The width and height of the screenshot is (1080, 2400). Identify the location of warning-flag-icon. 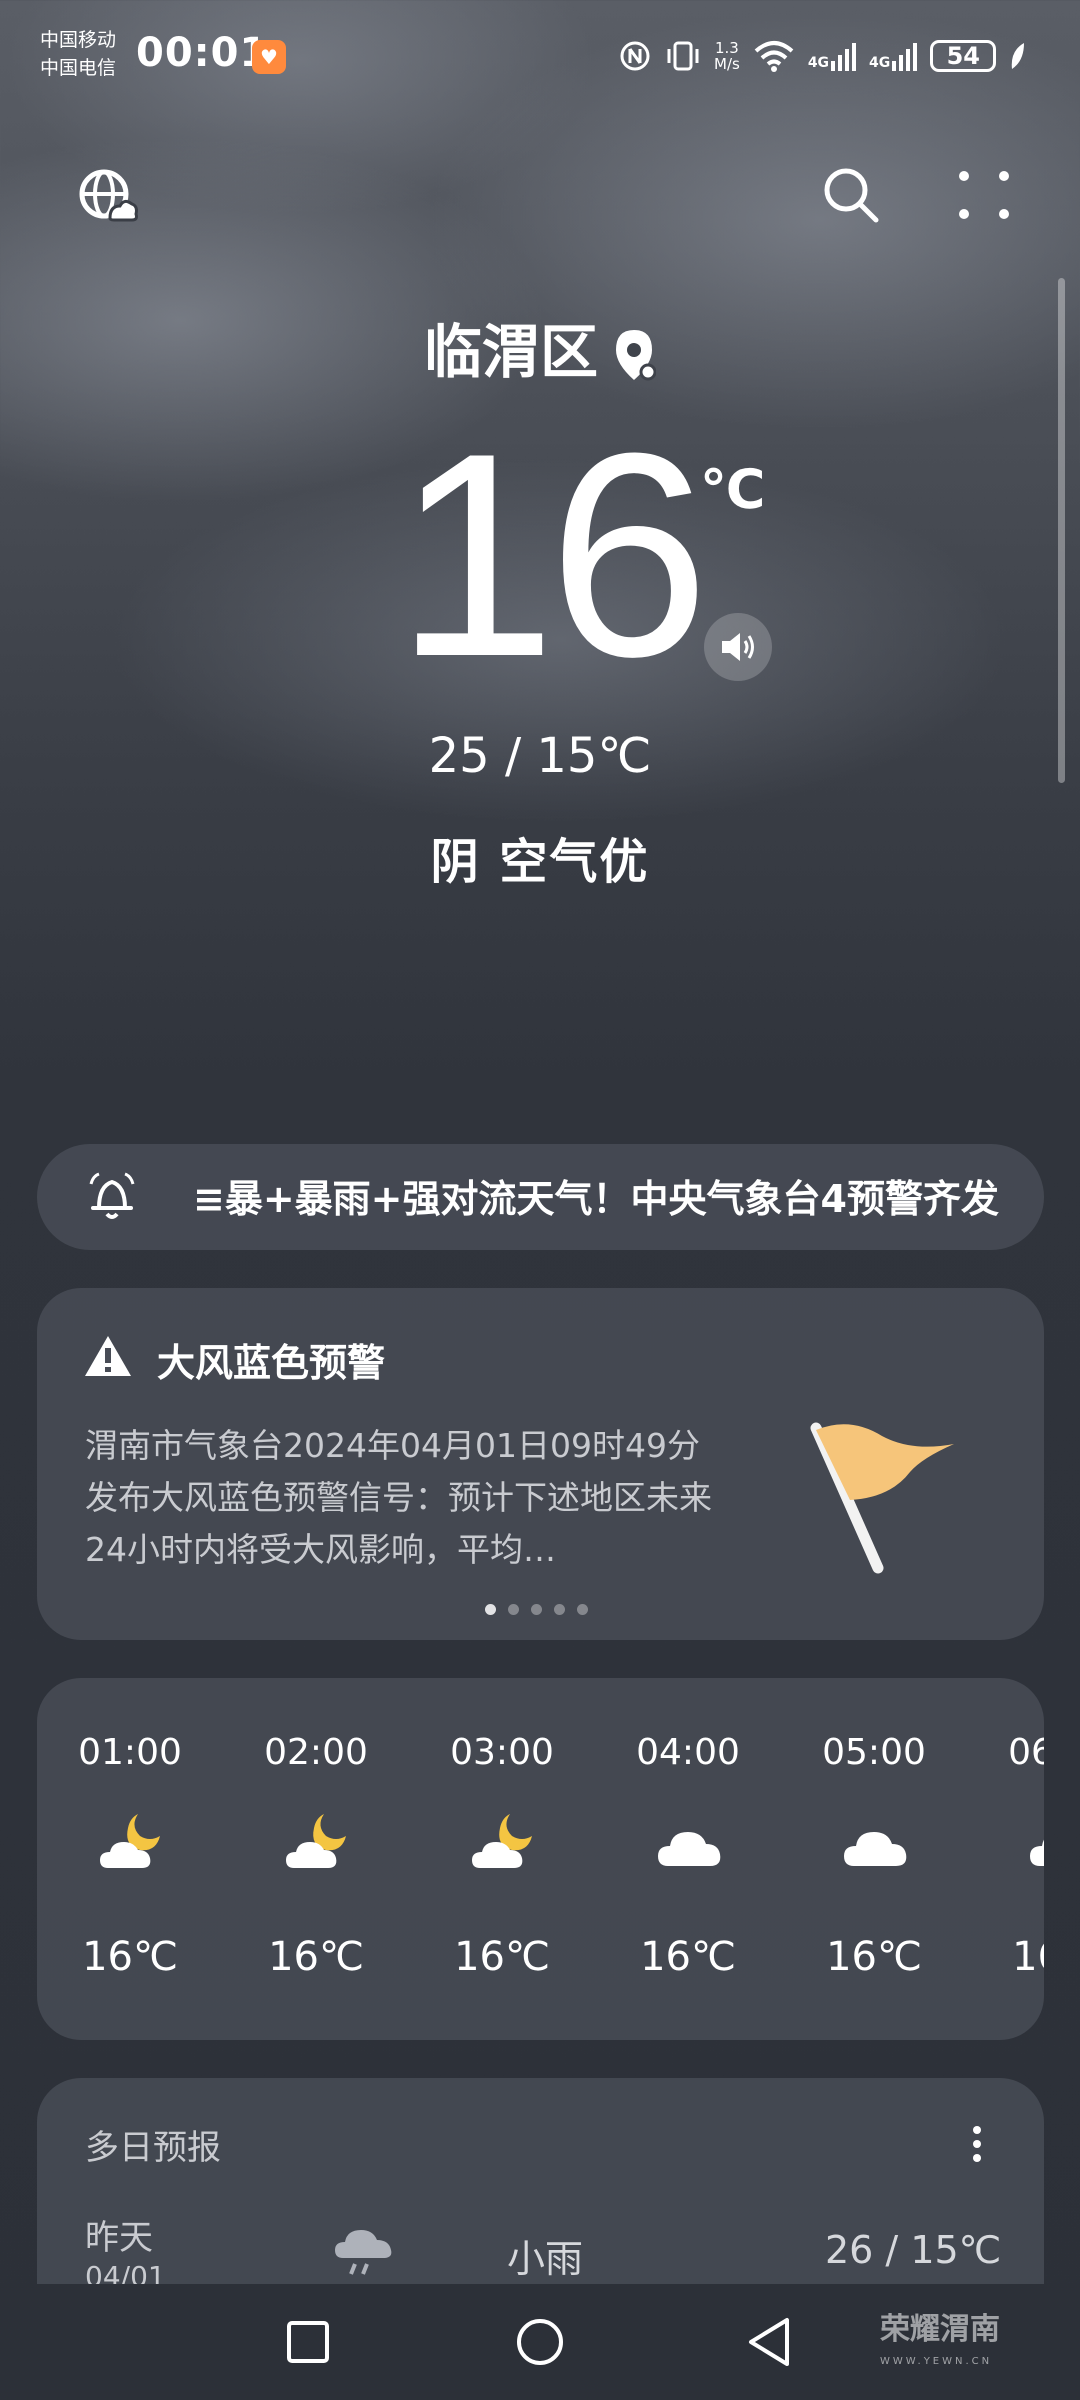
(882, 1498).